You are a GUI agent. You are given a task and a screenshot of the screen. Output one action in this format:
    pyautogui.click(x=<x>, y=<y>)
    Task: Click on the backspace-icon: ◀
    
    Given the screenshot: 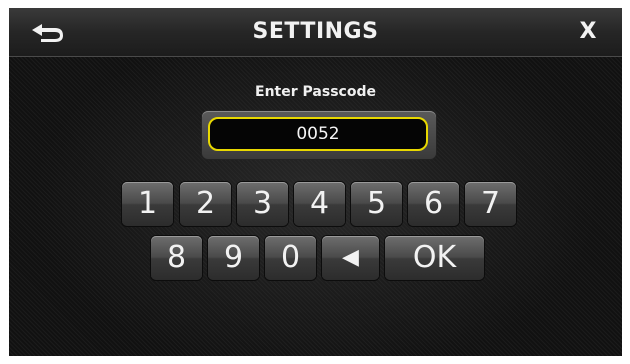 What is the action you would take?
    pyautogui.click(x=350, y=257)
    